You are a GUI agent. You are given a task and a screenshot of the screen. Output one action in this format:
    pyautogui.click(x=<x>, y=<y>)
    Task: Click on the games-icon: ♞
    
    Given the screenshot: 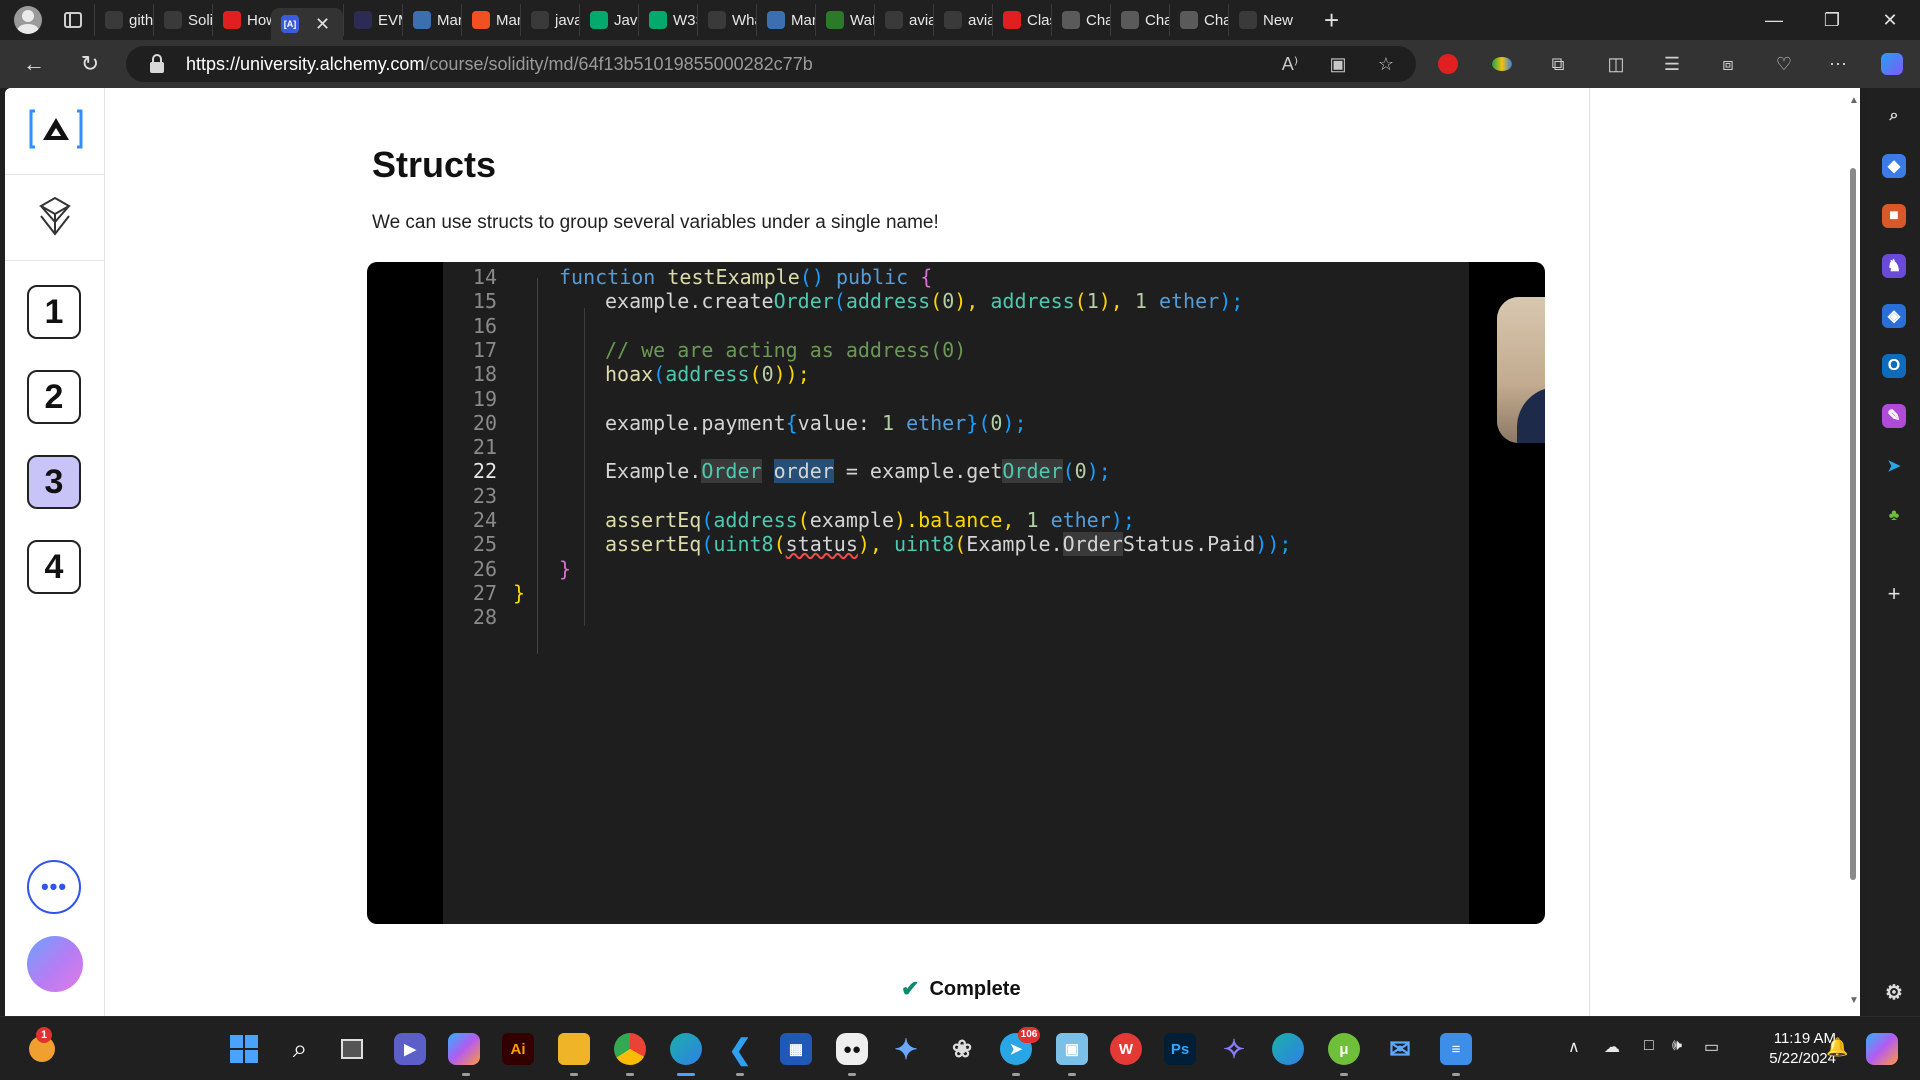 What is the action you would take?
    pyautogui.click(x=1894, y=266)
    